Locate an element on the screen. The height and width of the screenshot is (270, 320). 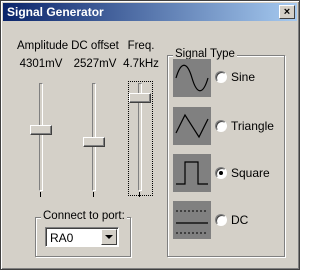
dc-offset-label: DC offset is located at coordinates (95, 46).